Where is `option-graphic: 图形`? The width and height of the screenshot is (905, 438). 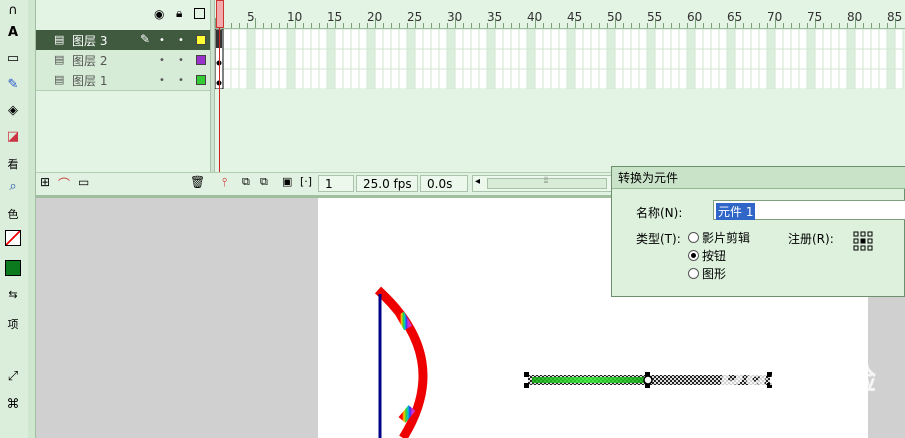
option-graphic: 图形 is located at coordinates (714, 273).